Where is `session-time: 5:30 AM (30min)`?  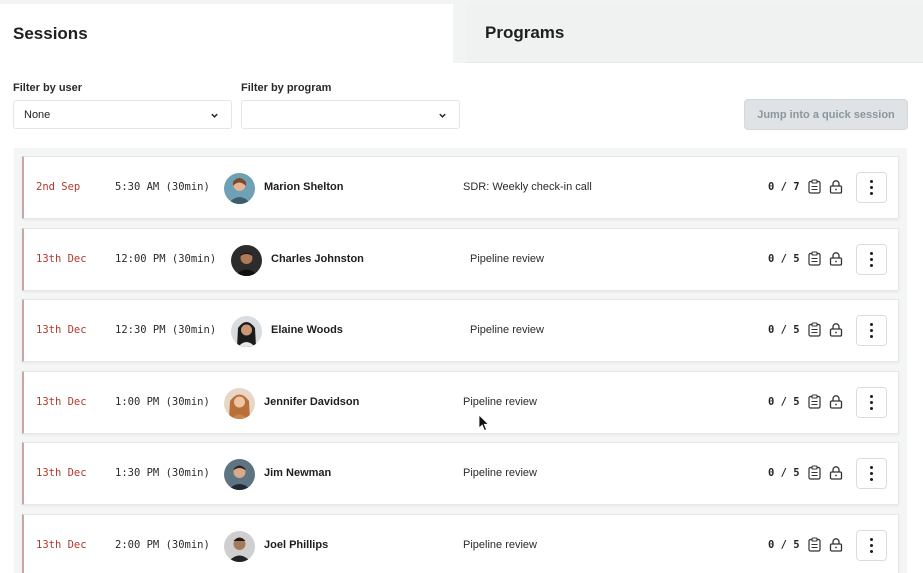 session-time: 5:30 AM (30min) is located at coordinates (162, 187).